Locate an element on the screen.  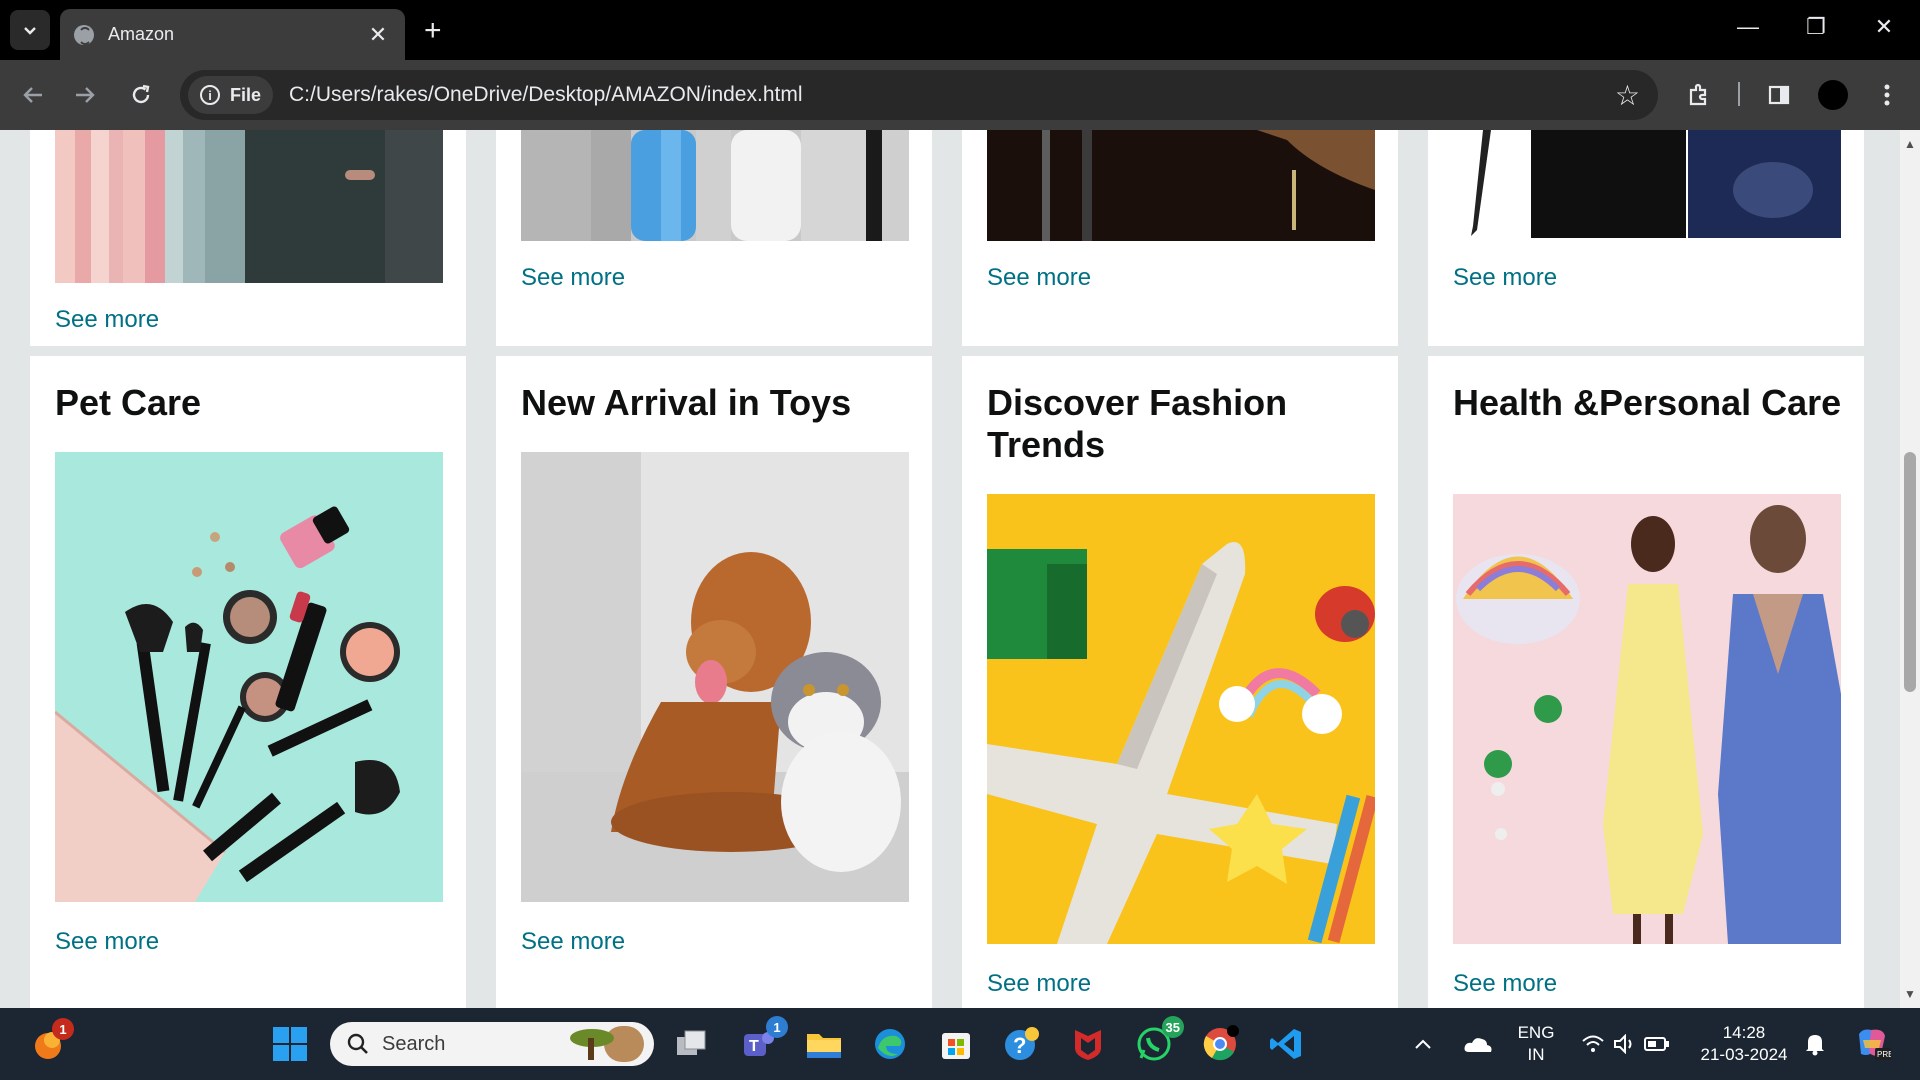
bell-icon is located at coordinates (1815, 1045).